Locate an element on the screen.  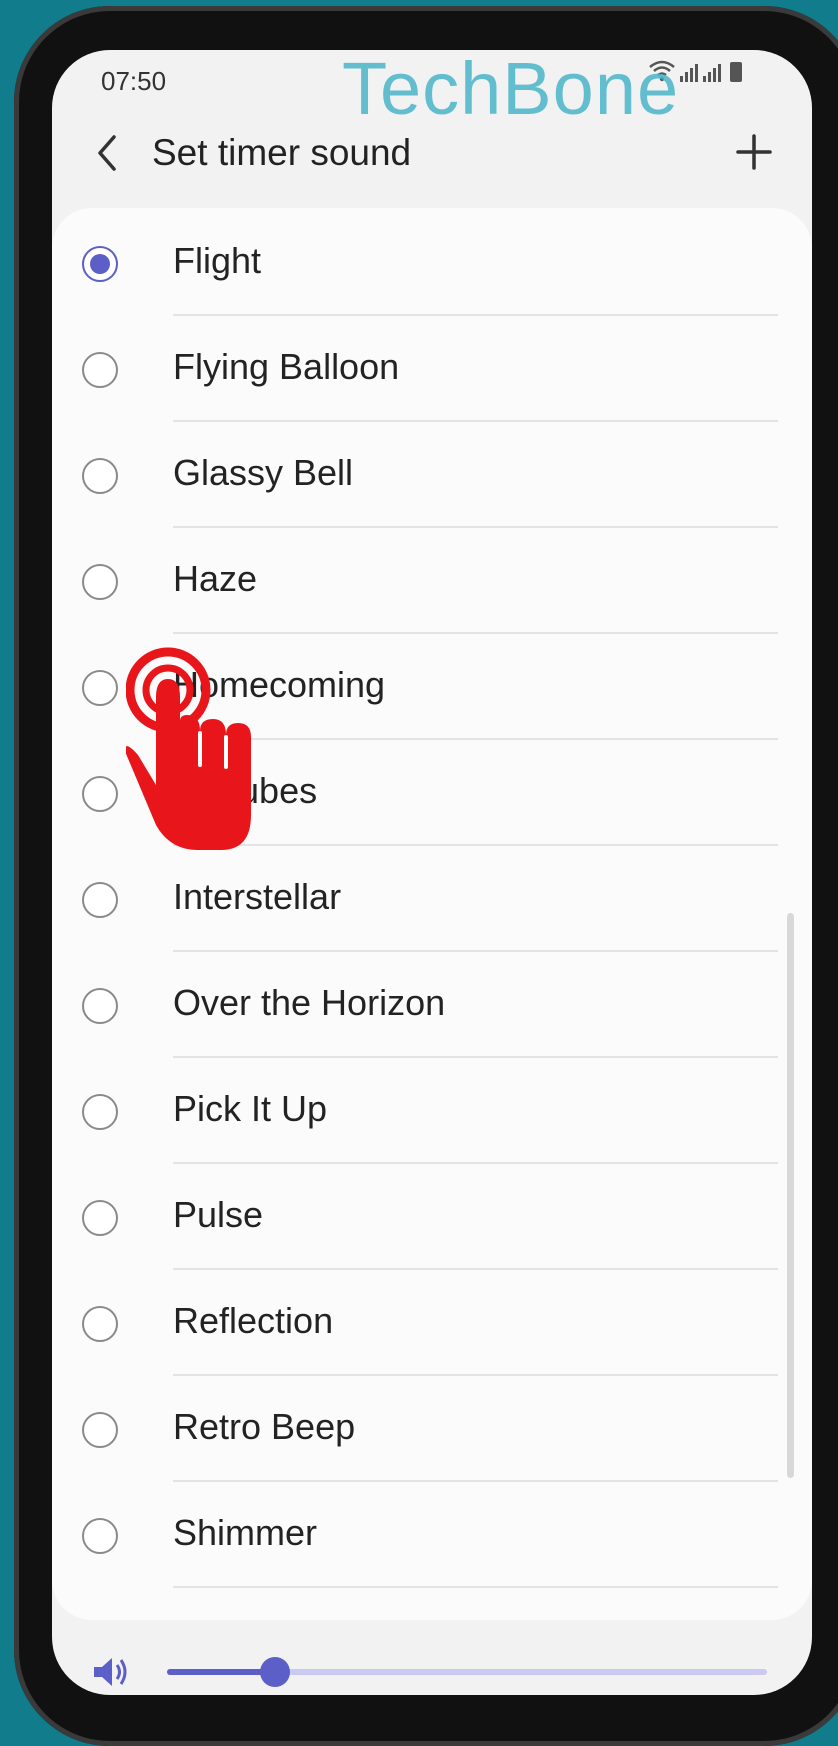
volume-slider-thumb is located at coordinates (275, 1672).